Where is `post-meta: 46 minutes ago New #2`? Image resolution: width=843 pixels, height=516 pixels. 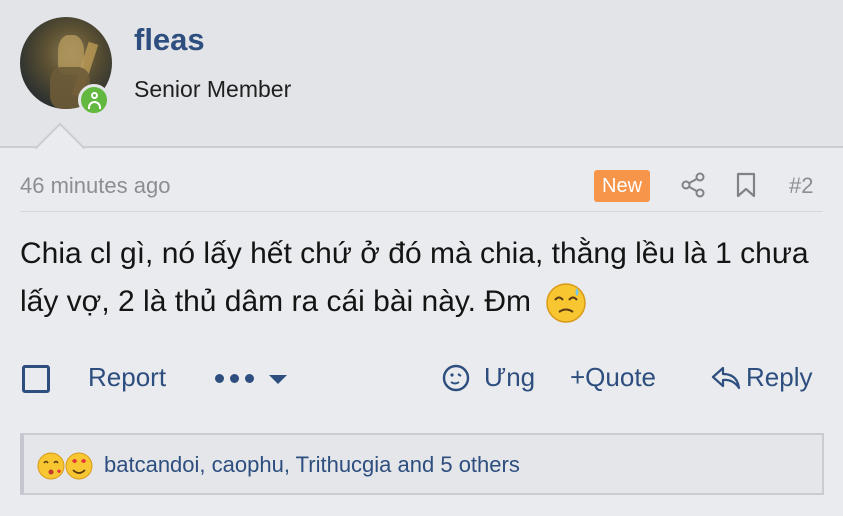
post-meta: 46 minutes ago New #2 is located at coordinates (421, 190).